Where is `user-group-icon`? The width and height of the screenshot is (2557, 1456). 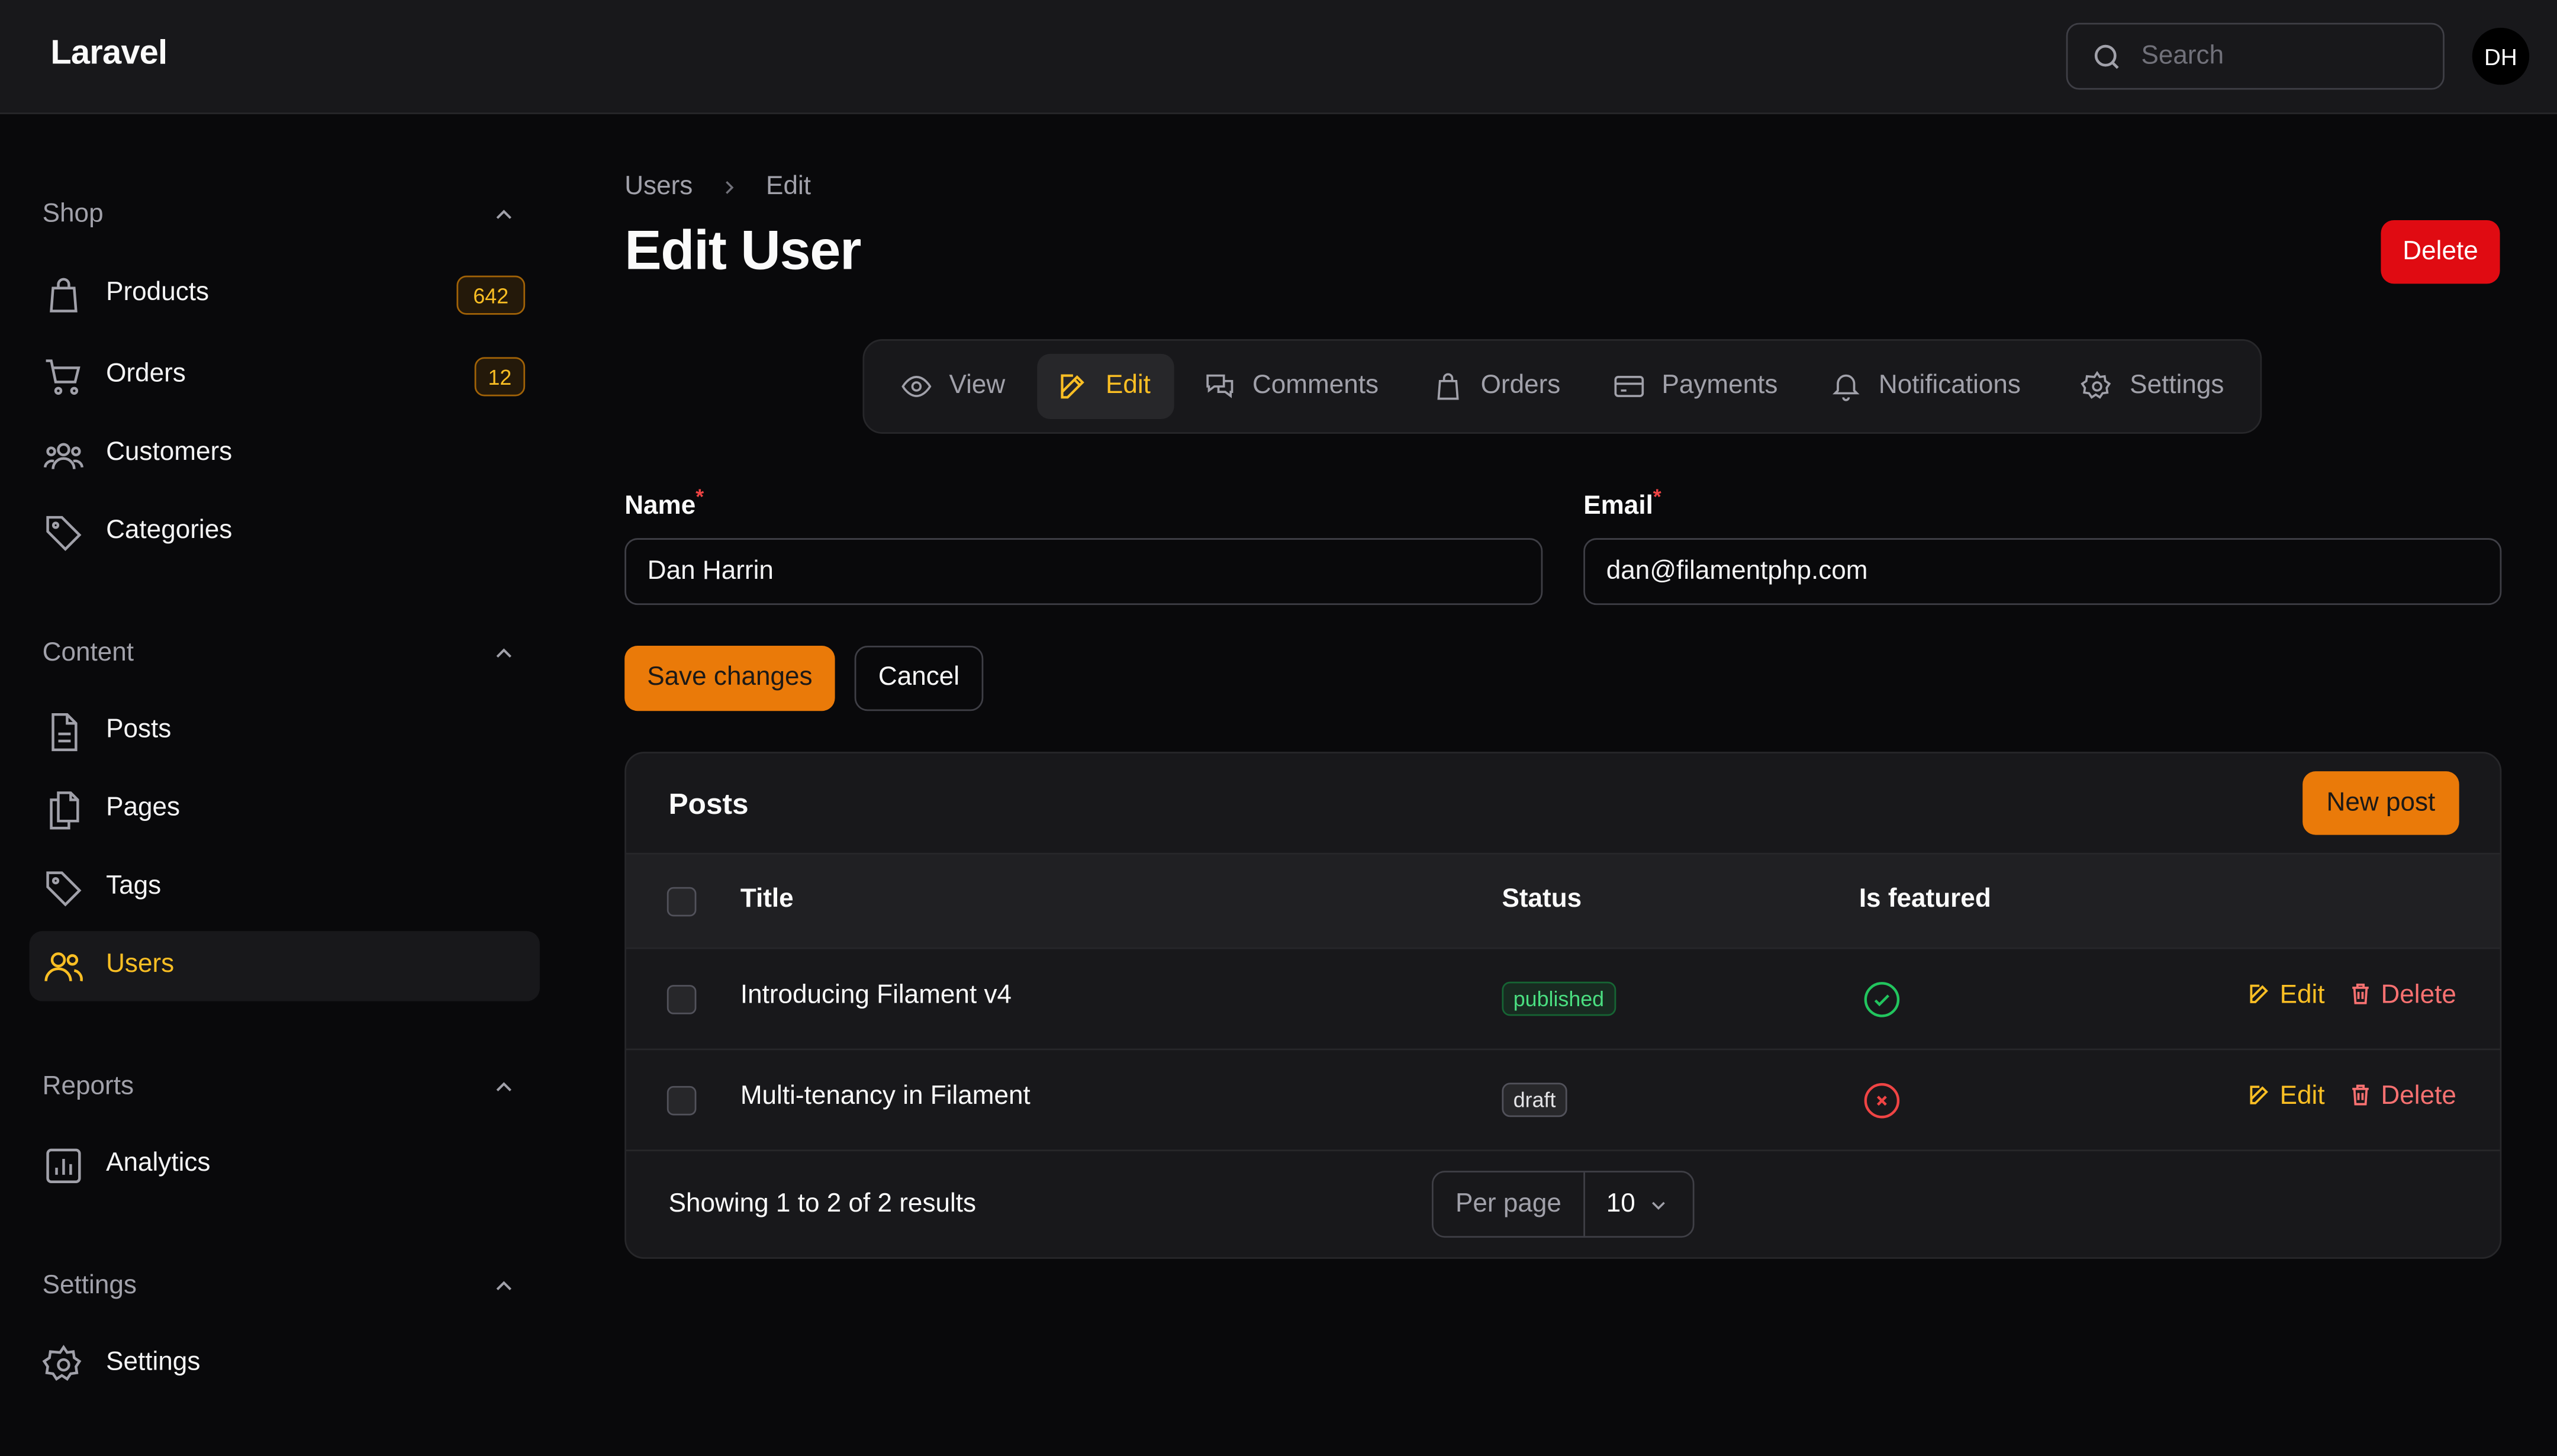 user-group-icon is located at coordinates (63, 456).